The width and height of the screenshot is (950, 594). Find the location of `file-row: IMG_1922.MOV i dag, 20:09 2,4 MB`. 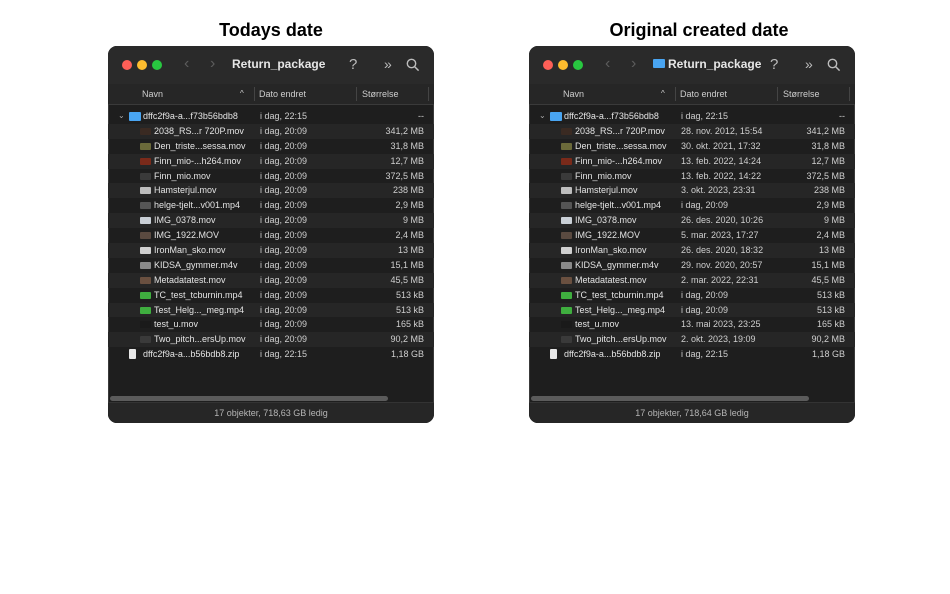

file-row: IMG_1922.MOV i dag, 20:09 2,4 MB is located at coordinates (271, 235).